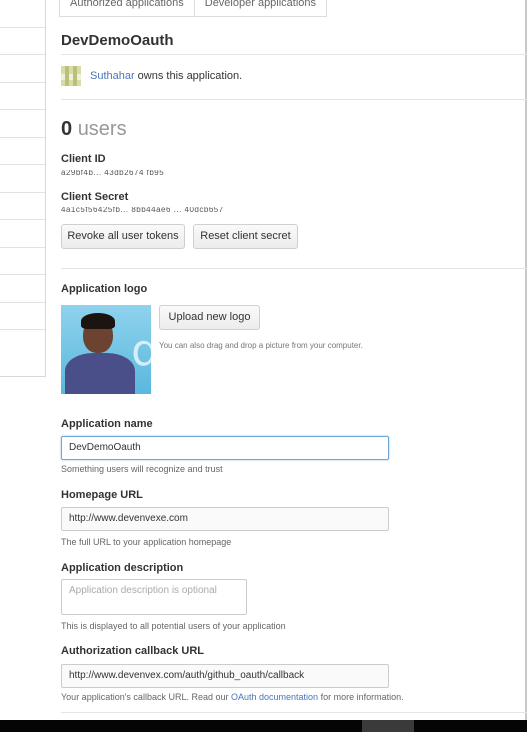  Describe the element at coordinates (113, 173) in the screenshot. I see `client-id-value: a29bf4b... 43db2674 fb95` at that location.